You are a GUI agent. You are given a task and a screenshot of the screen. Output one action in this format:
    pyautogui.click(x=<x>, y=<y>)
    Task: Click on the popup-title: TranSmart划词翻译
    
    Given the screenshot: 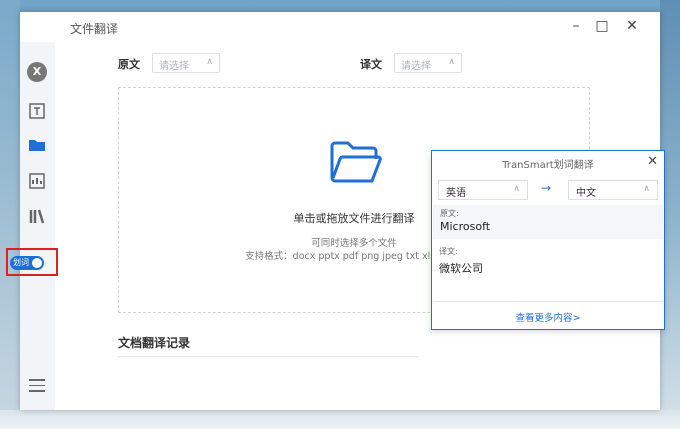 What is the action you would take?
    pyautogui.click(x=548, y=165)
    